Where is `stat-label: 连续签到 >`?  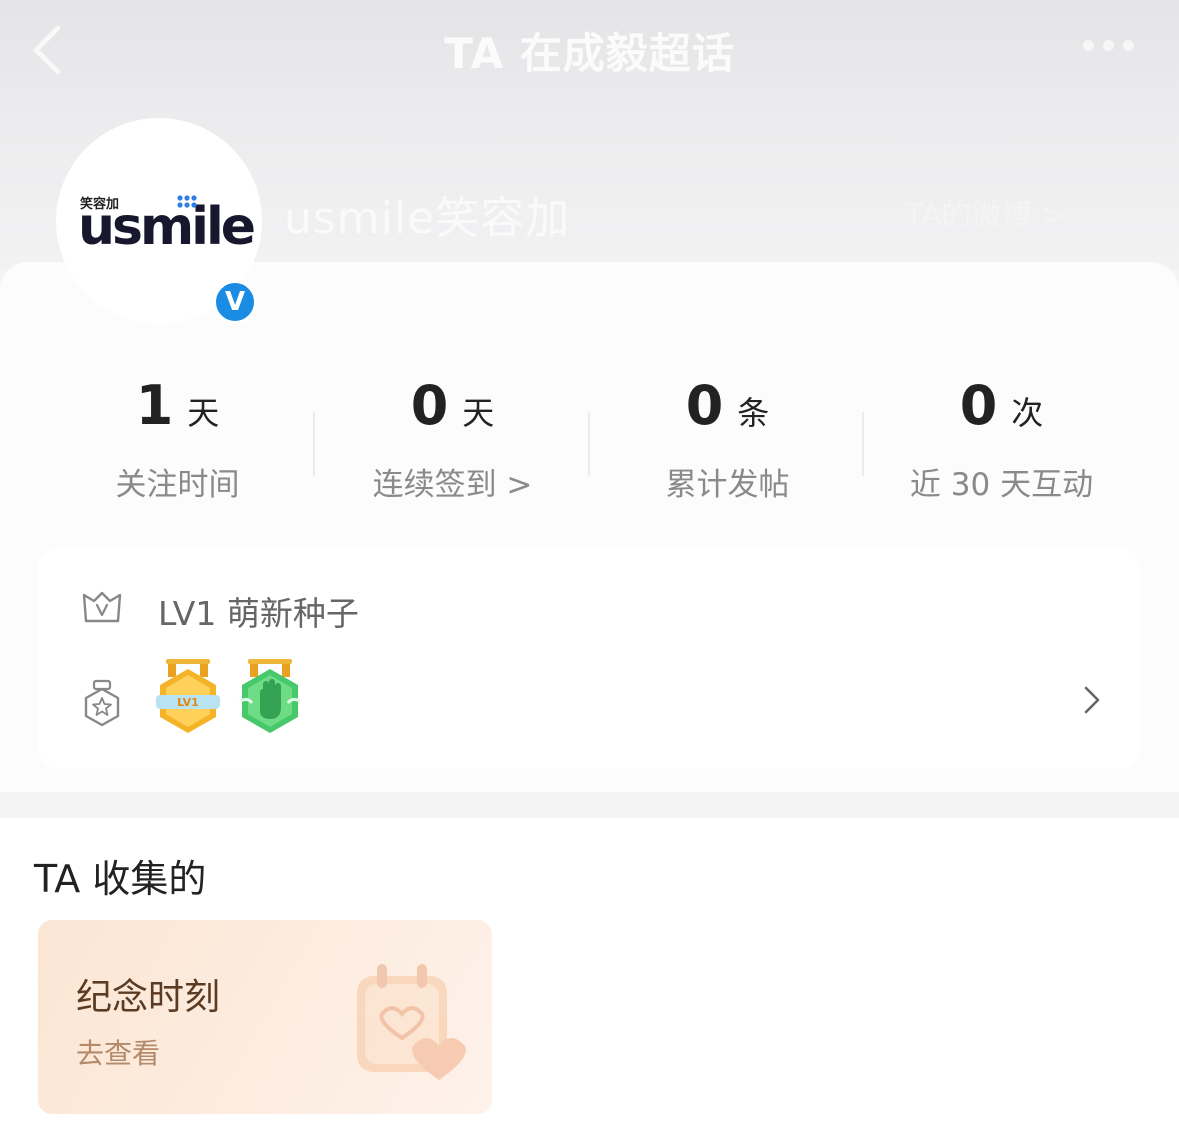 stat-label: 连续签到 > is located at coordinates (452, 485).